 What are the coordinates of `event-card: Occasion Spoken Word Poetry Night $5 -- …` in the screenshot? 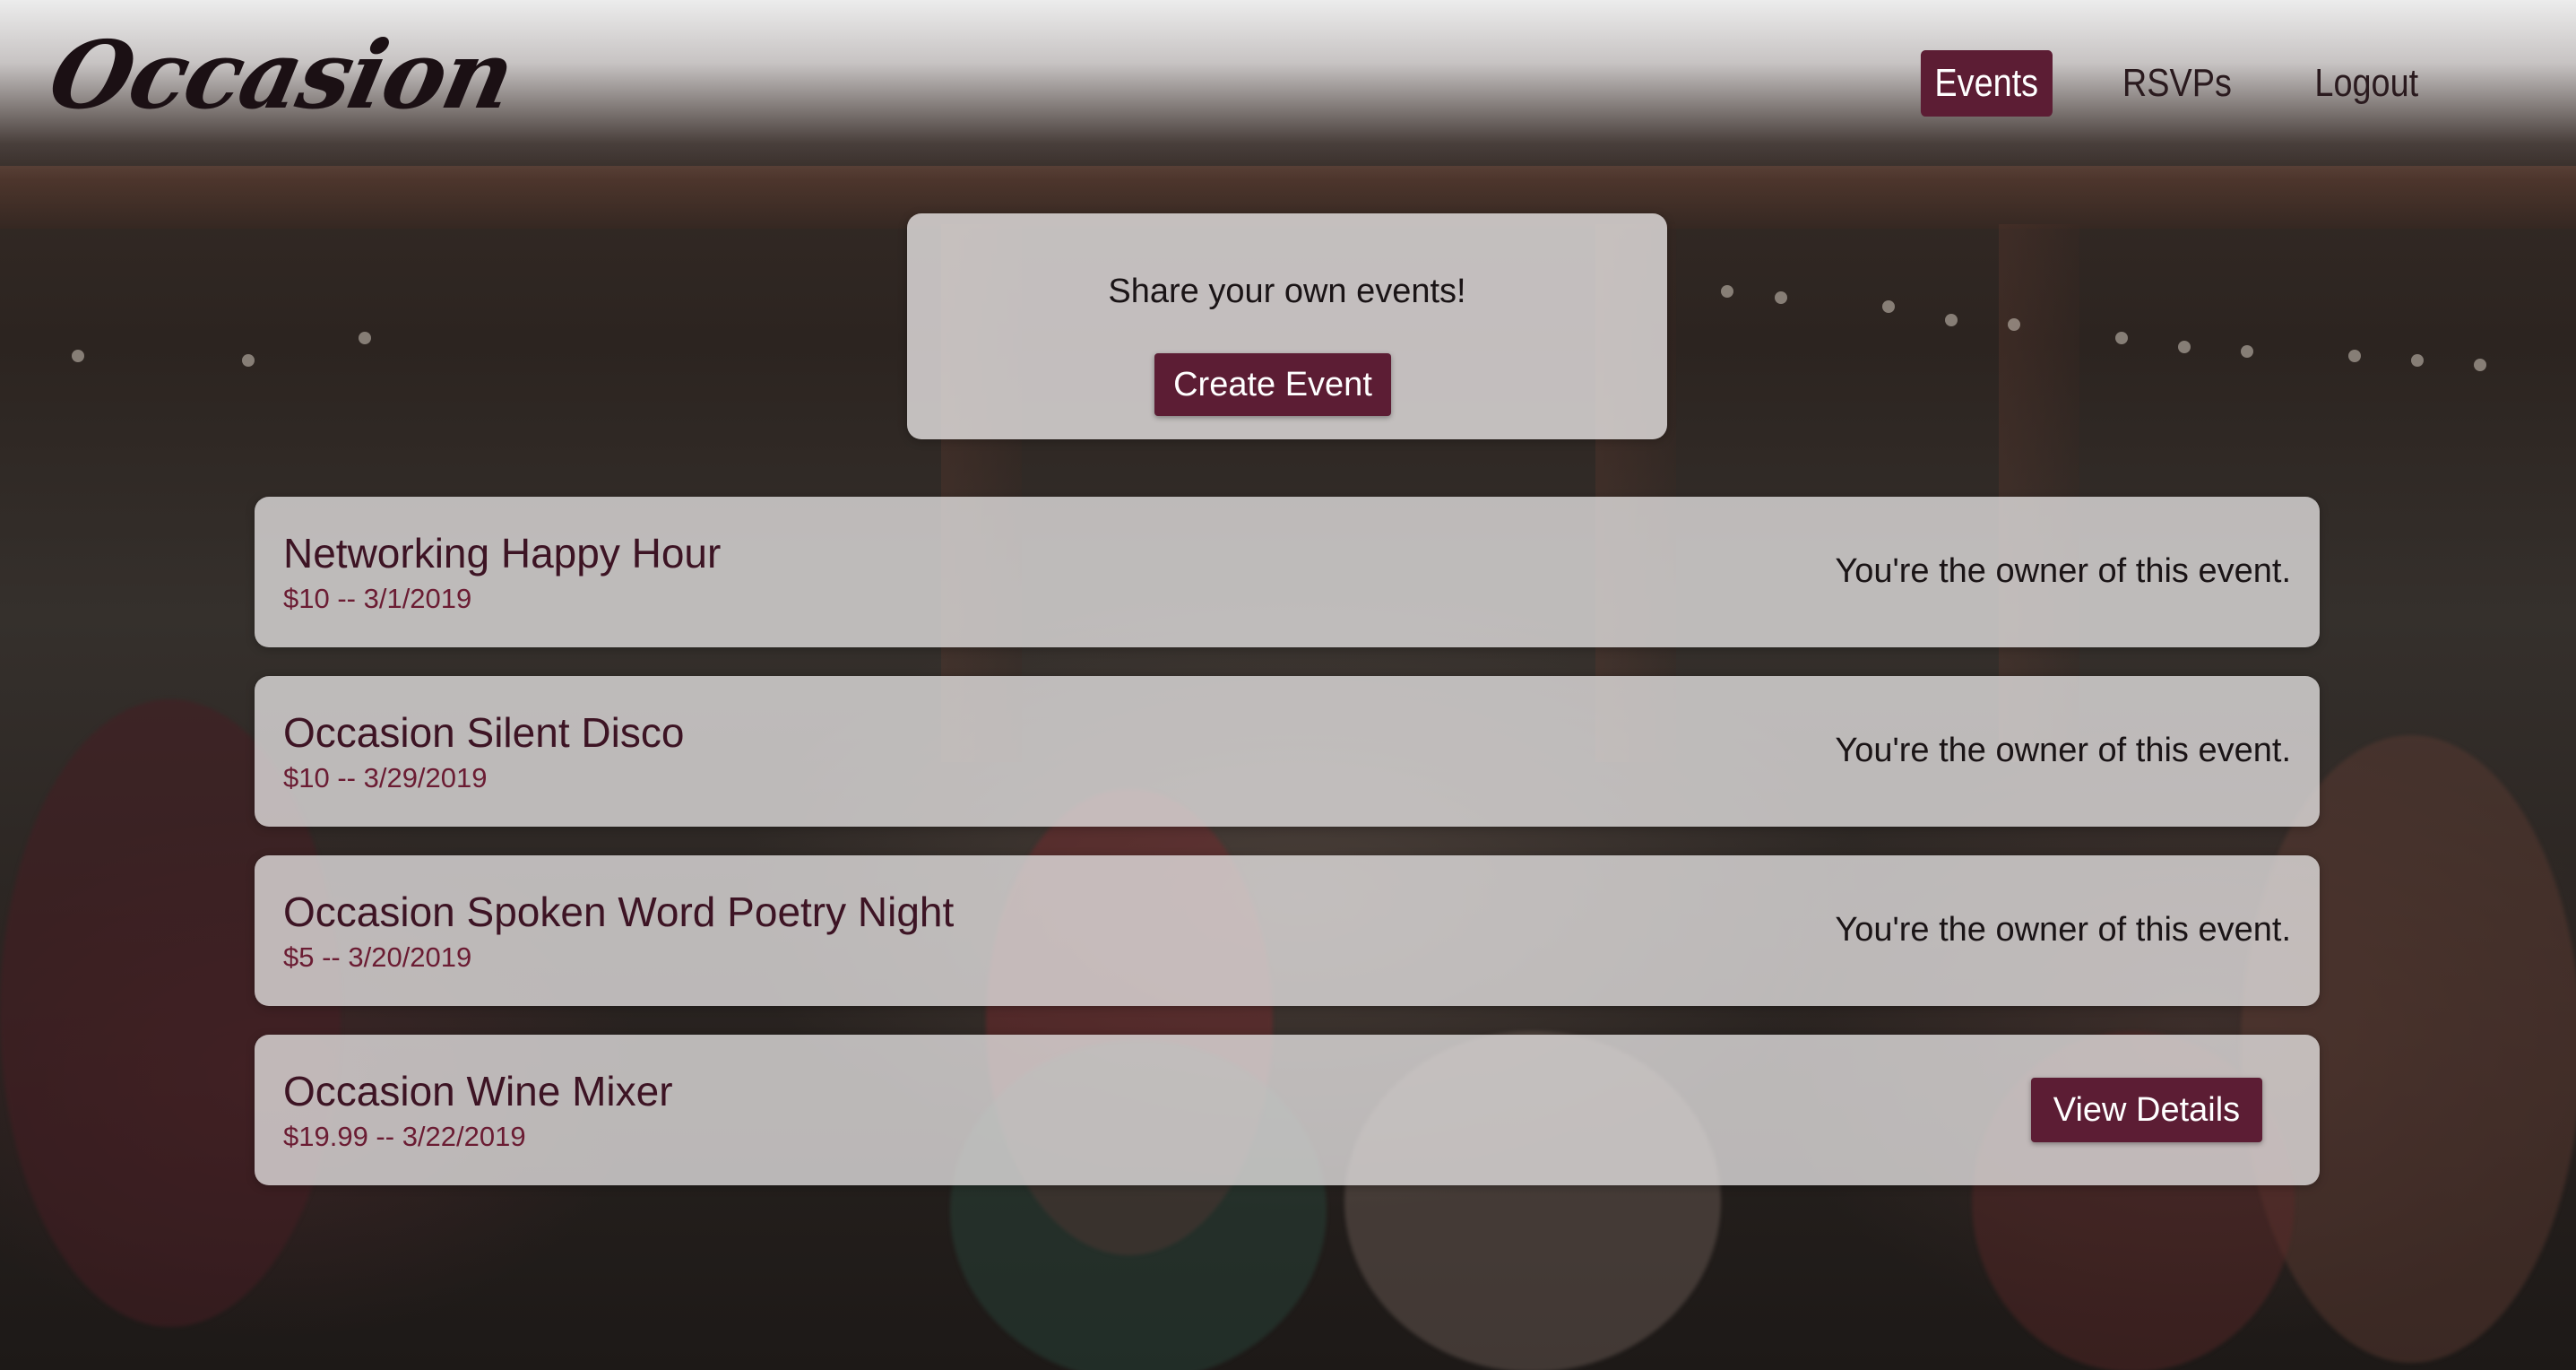 It's located at (1287, 931).